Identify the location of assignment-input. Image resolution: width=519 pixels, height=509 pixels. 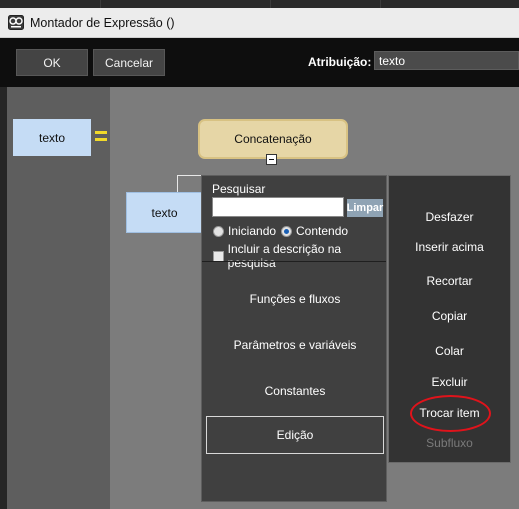
(446, 60).